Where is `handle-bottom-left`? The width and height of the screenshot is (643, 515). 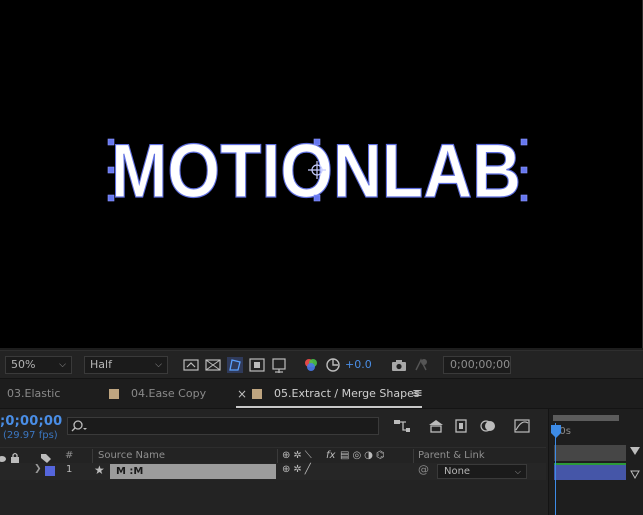 handle-bottom-left is located at coordinates (111, 198).